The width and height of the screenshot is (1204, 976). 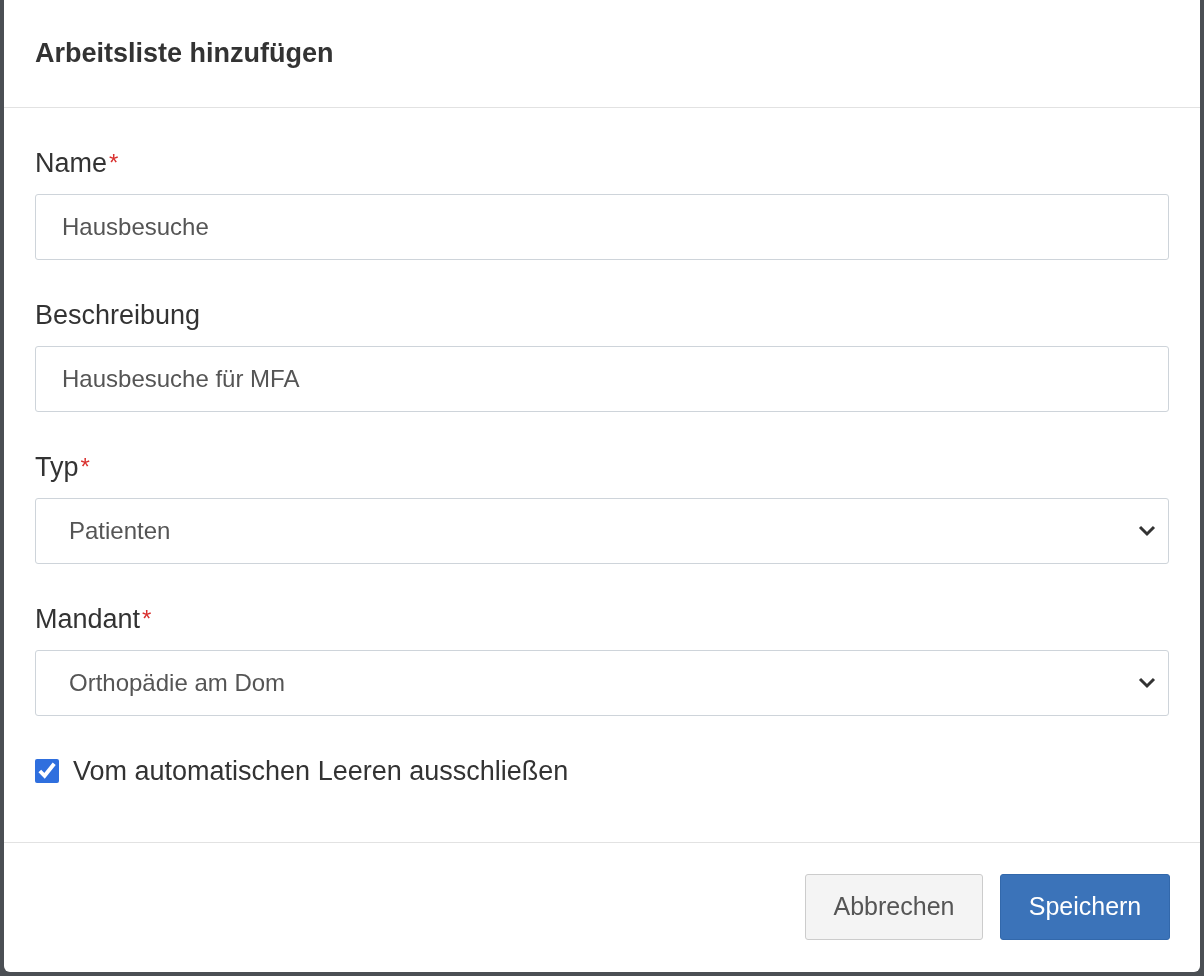 What do you see at coordinates (894, 907) in the screenshot?
I see `cancel-button: Abbrechen` at bounding box center [894, 907].